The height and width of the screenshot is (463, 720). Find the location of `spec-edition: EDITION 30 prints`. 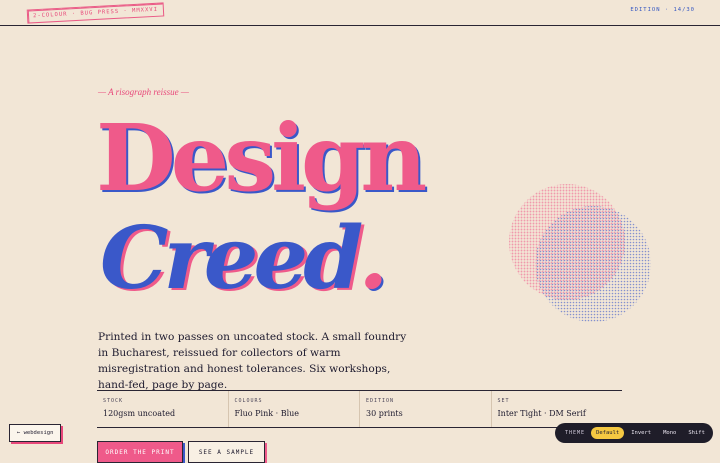

spec-edition: EDITION 30 prints is located at coordinates (425, 409).